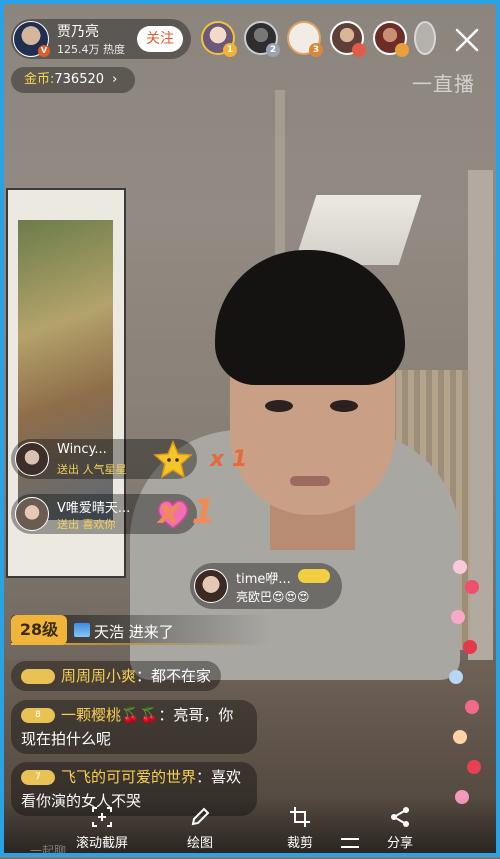 The height and width of the screenshot is (859, 500). What do you see at coordinates (196, 715) in the screenshot?
I see `chat-text: ：亮哥，你` at bounding box center [196, 715].